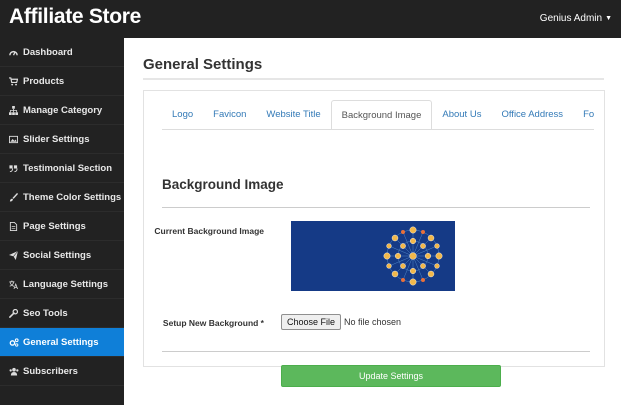 The width and height of the screenshot is (621, 405). I want to click on sidebar-item-products: Products, so click(62, 81).